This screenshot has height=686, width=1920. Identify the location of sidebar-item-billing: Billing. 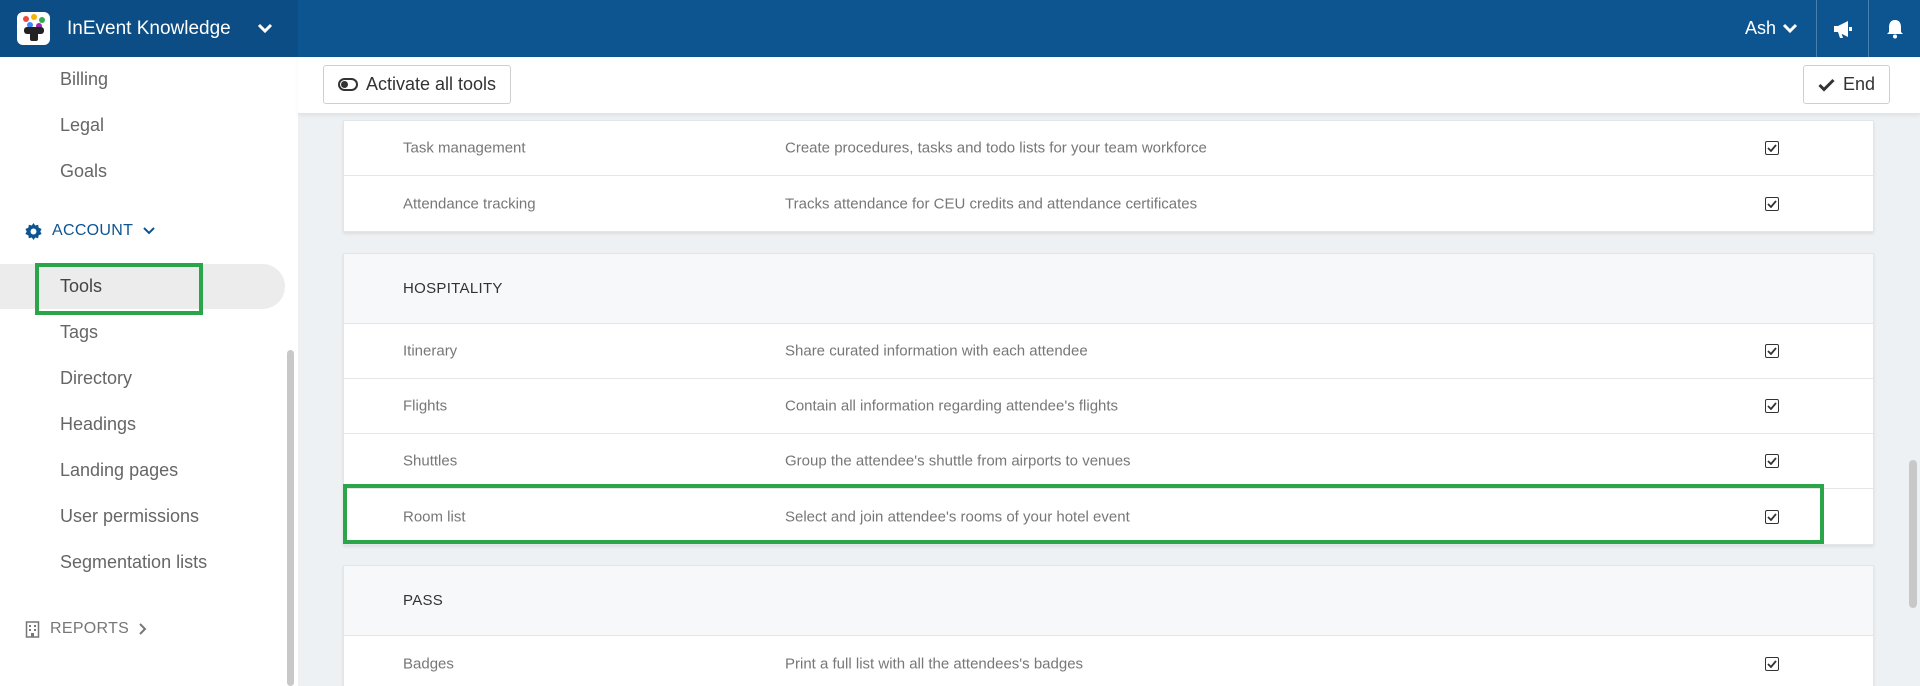
(142, 79).